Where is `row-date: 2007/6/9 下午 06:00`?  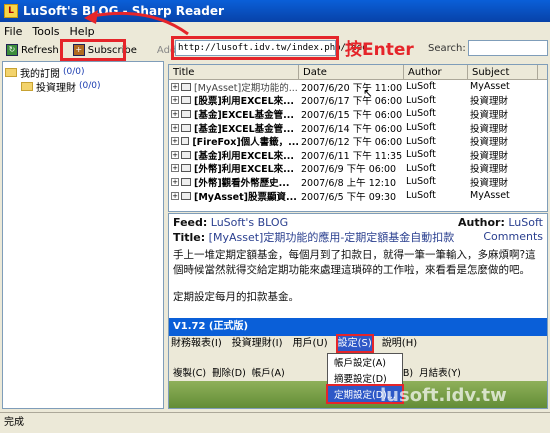
row-date: 2007/6/9 下午 06:00 is located at coordinates (349, 170).